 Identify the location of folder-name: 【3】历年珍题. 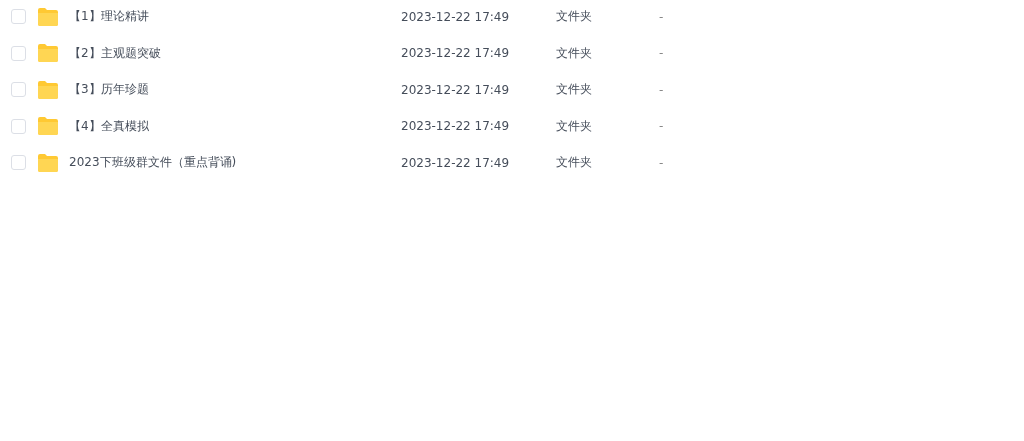
(235, 90).